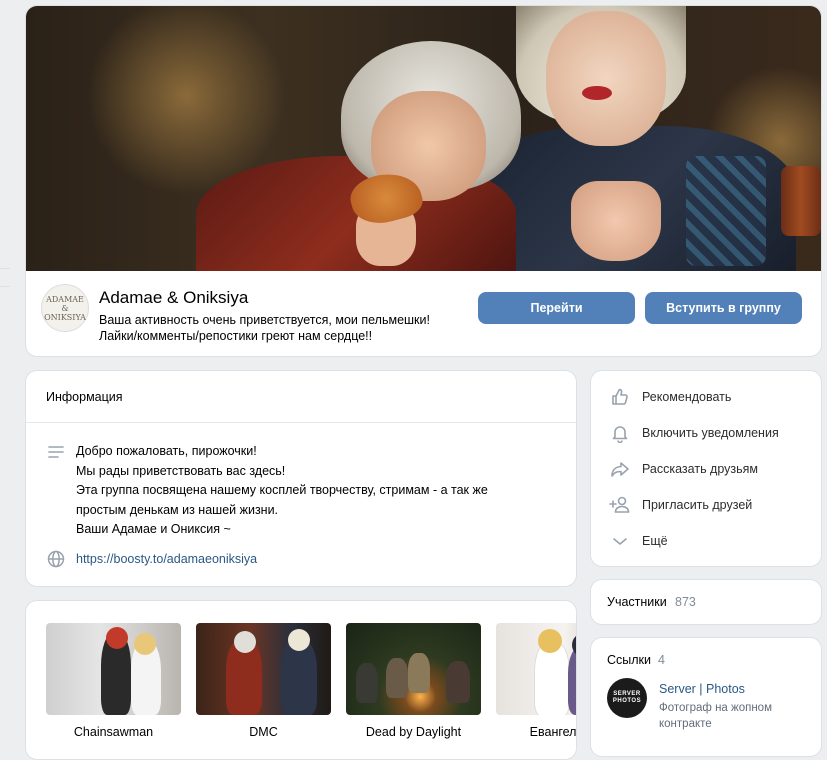 The width and height of the screenshot is (827, 760). I want to click on divider, so click(301, 422).